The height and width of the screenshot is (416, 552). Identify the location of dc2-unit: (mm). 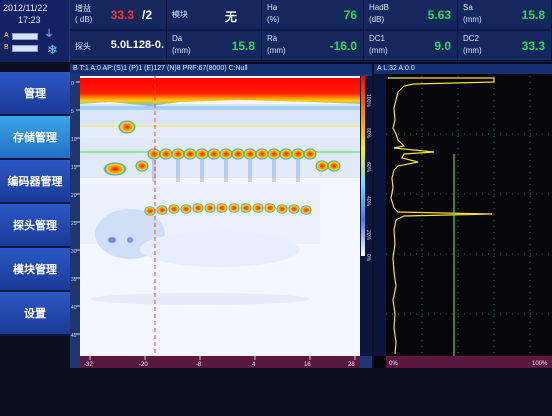
(472, 50).